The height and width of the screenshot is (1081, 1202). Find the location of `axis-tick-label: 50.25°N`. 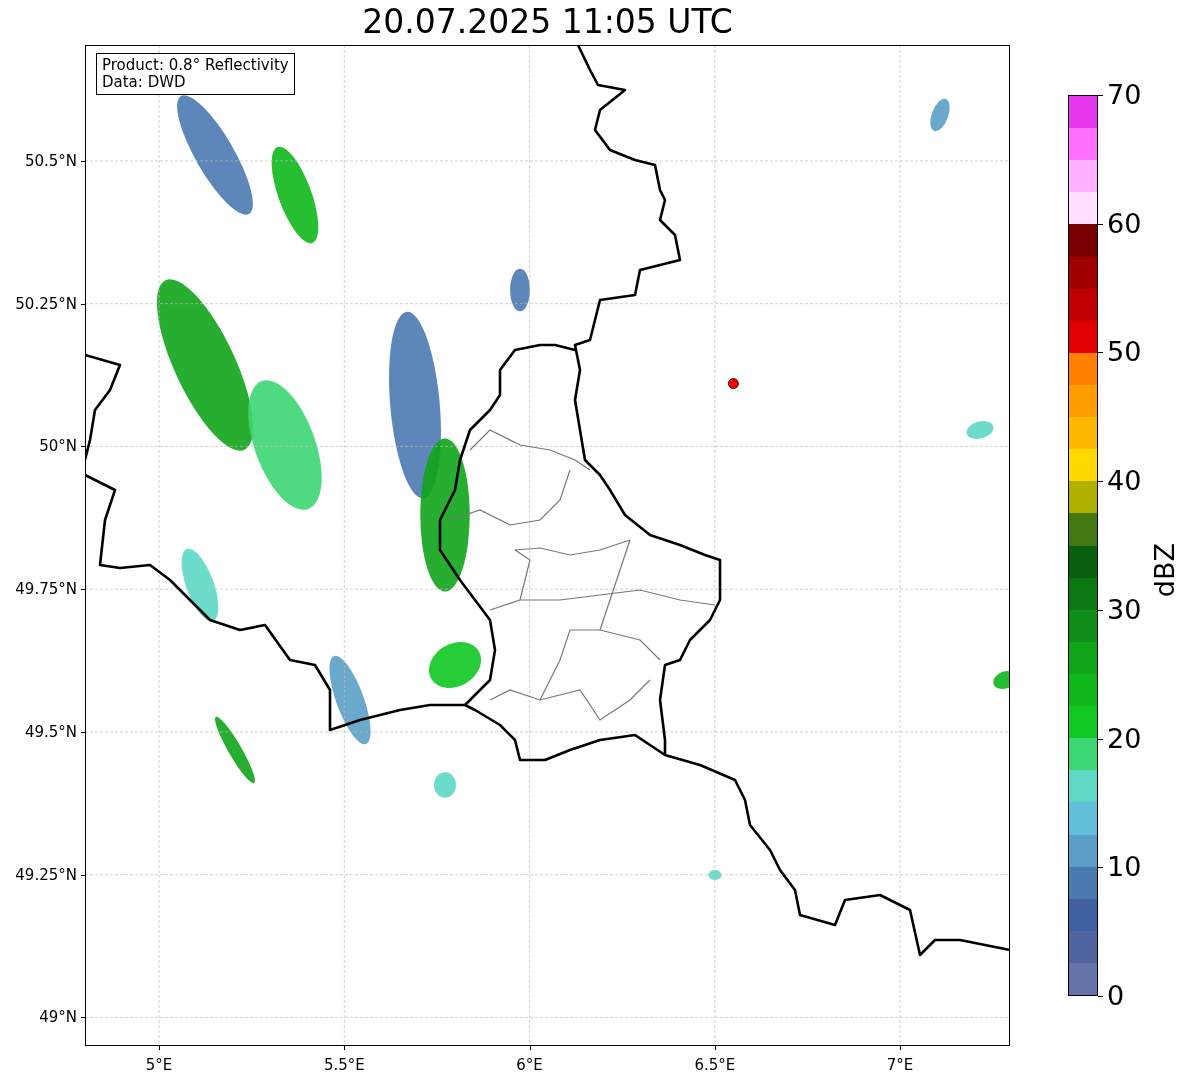

axis-tick-label: 50.25°N is located at coordinates (46, 303).